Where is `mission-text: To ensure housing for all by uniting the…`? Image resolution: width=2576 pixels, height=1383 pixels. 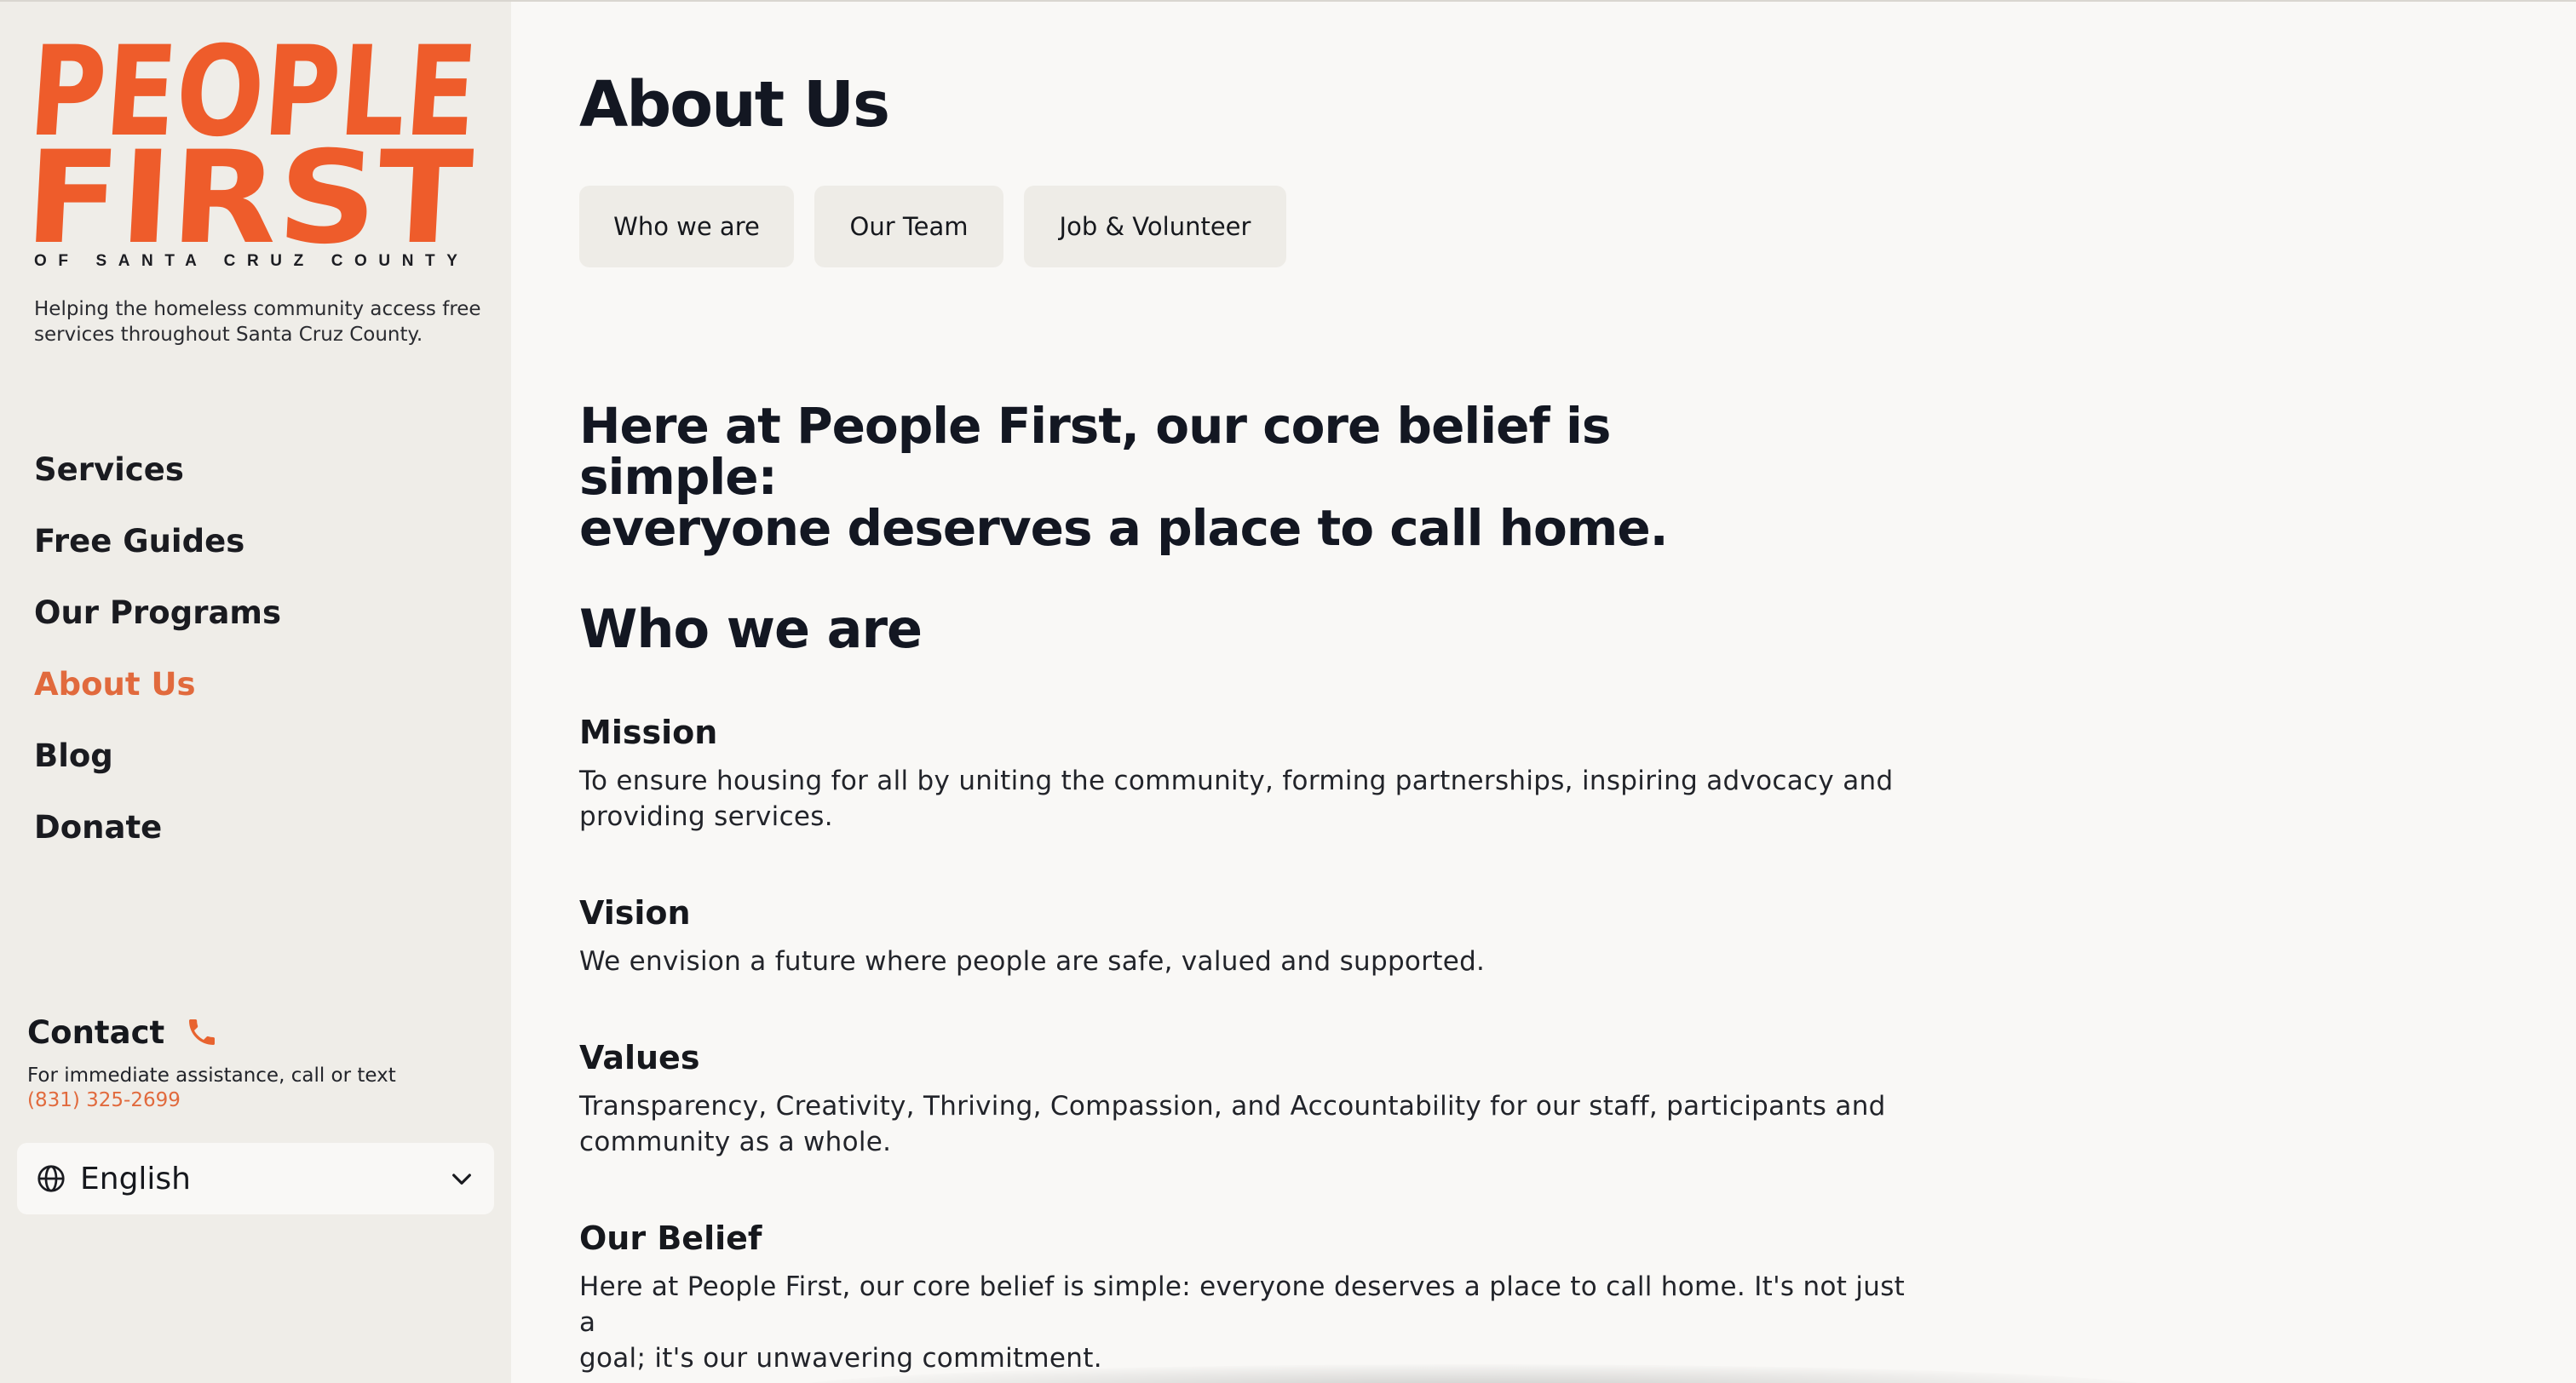
mission-text: To ensure housing for all by uniting the… is located at coordinates (1243, 799).